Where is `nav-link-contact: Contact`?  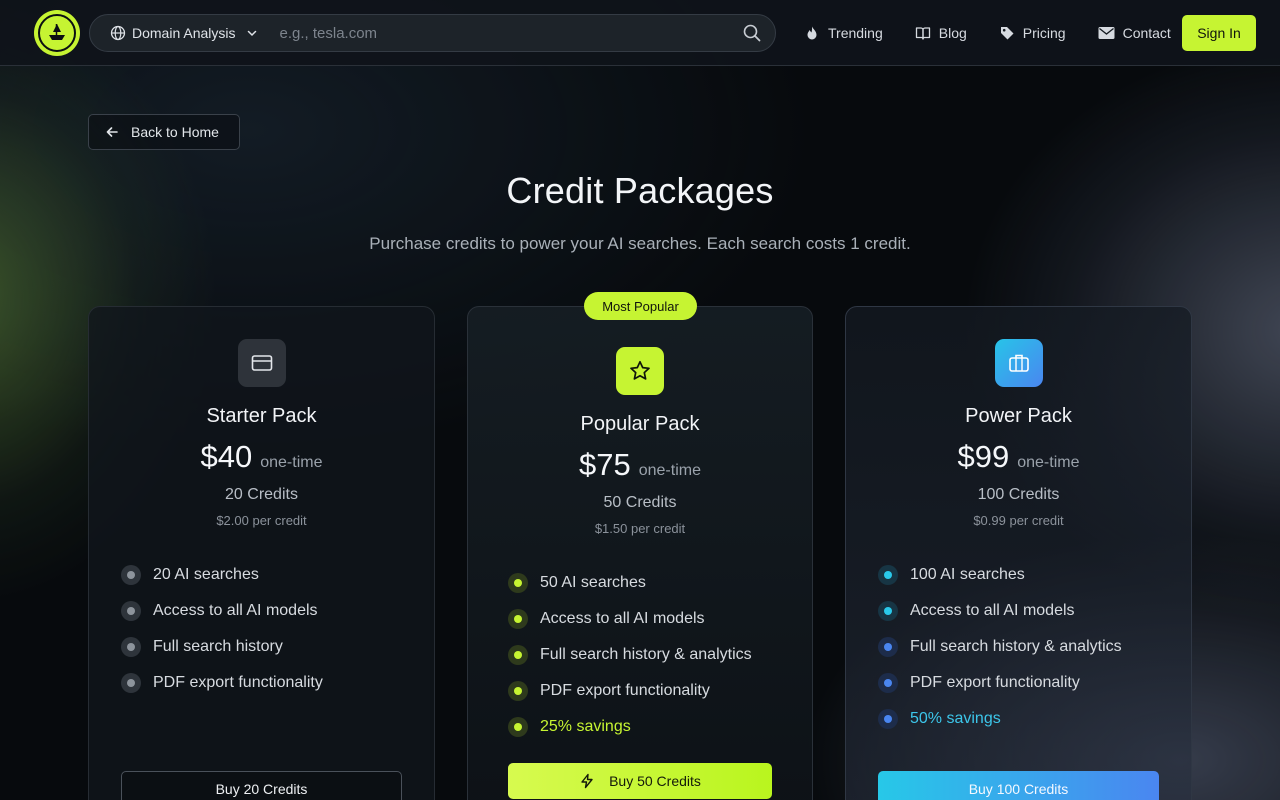
nav-link-contact: Contact is located at coordinates (1134, 33).